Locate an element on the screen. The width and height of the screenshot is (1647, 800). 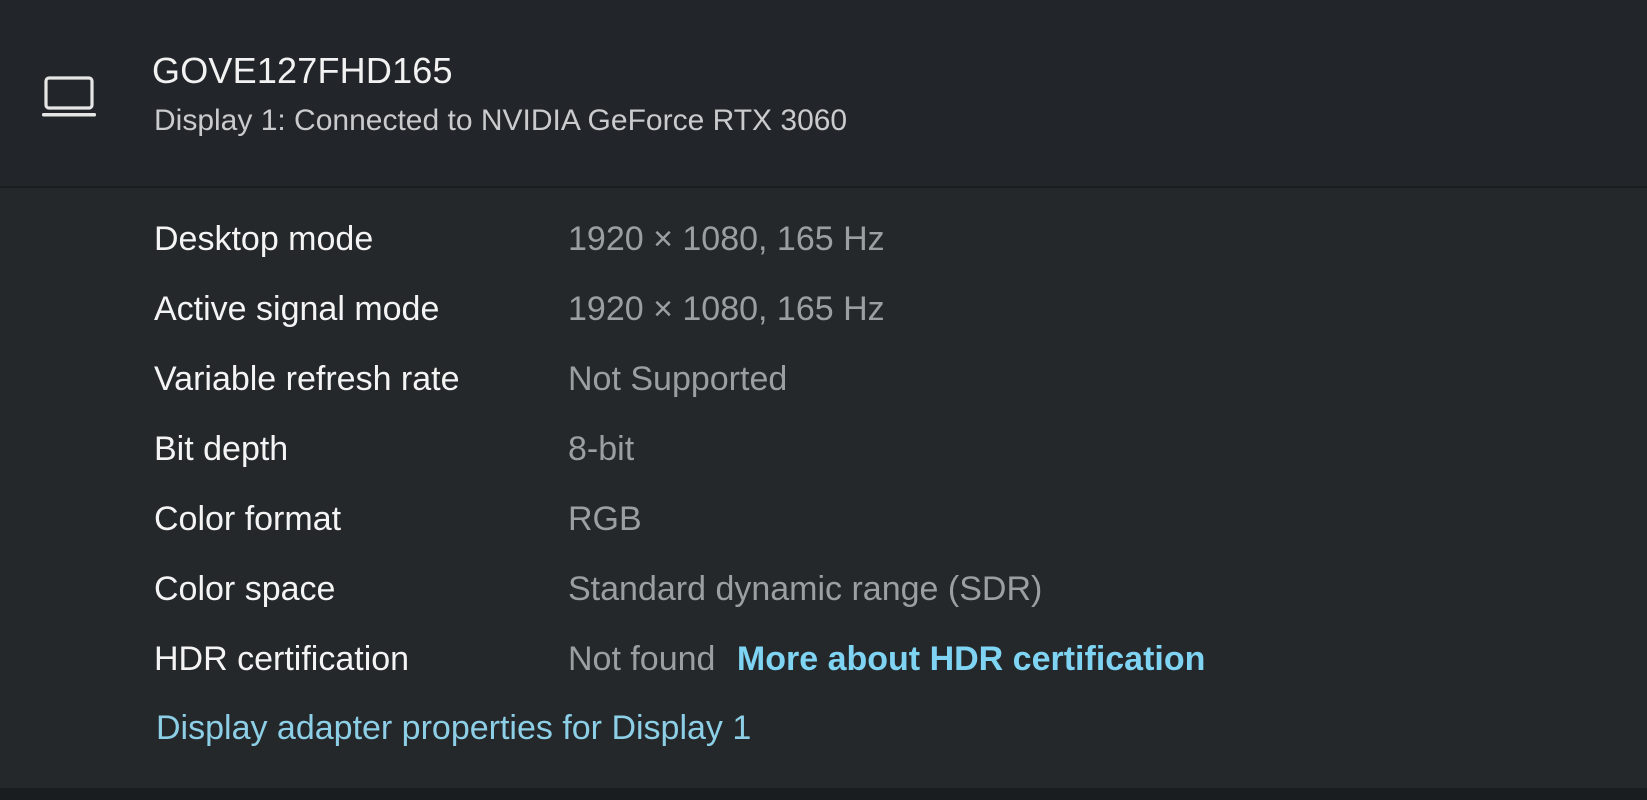
hdr-certification-link: More about HDR certification is located at coordinates (971, 659).